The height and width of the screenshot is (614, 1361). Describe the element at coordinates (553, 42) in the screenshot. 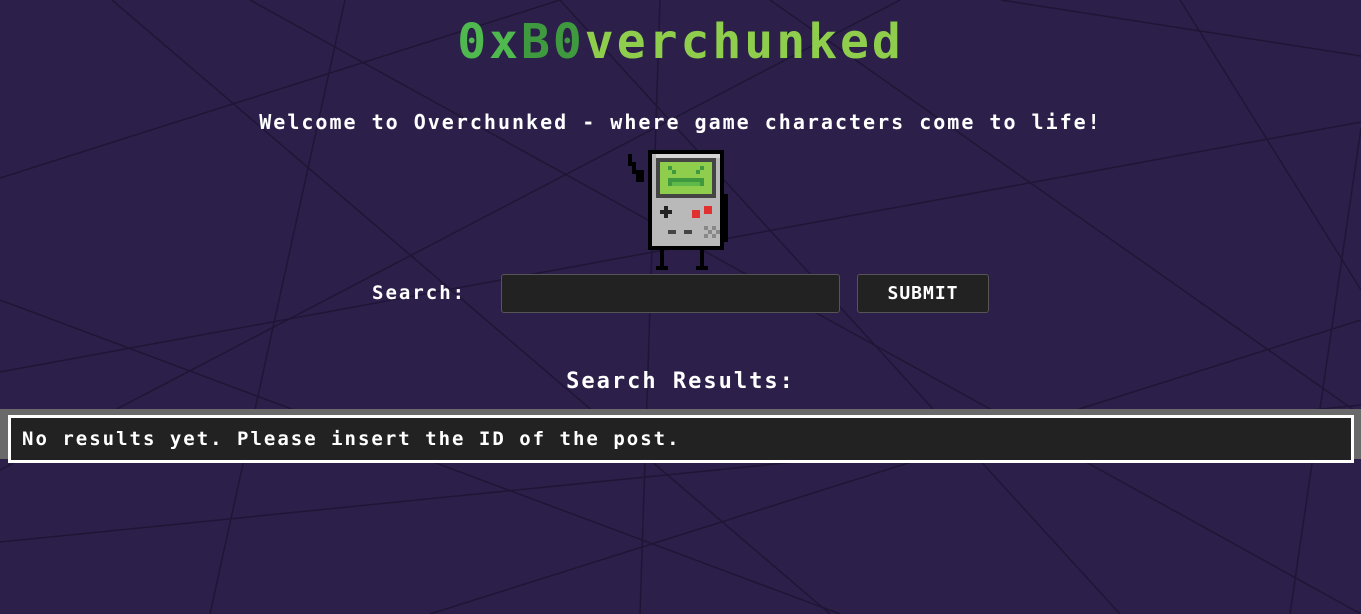

I see `title-part-2: B0` at that location.